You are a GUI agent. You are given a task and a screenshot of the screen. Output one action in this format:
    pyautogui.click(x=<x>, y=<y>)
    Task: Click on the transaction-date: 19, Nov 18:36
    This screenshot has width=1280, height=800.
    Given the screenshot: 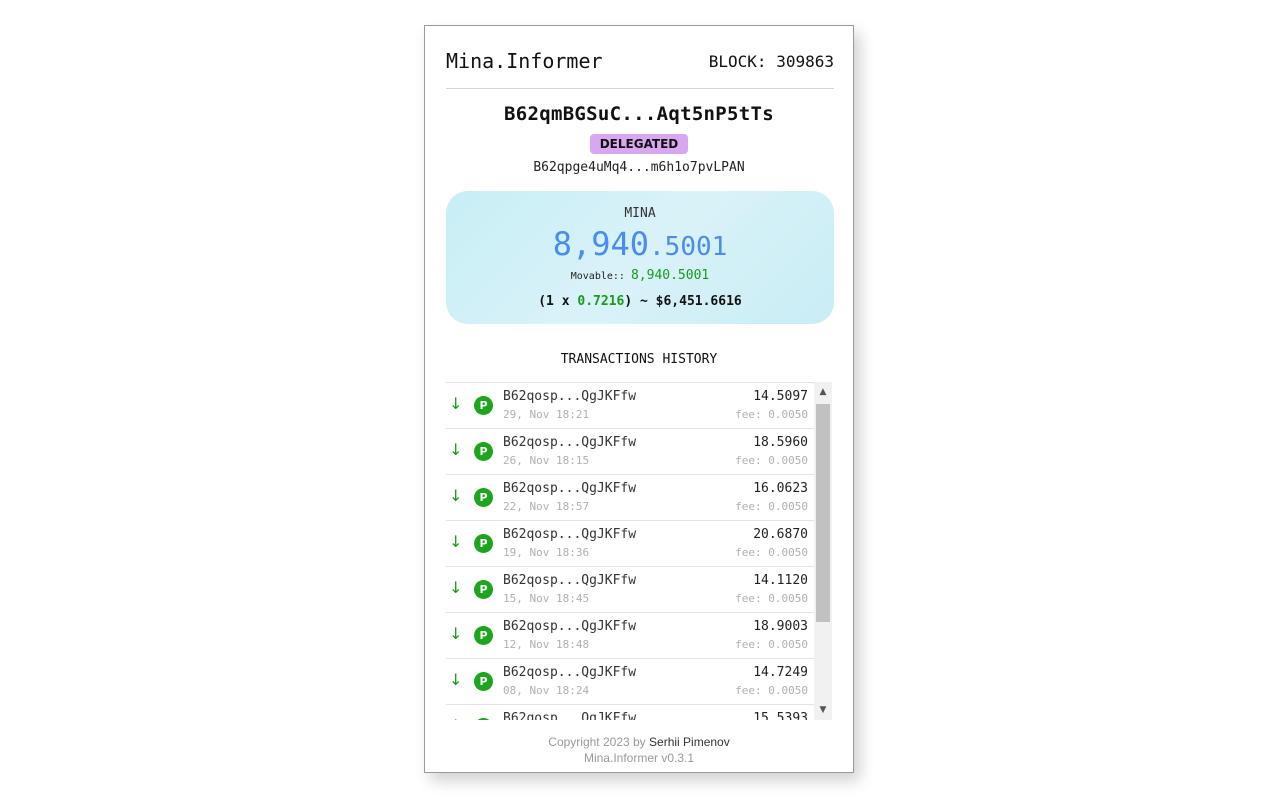 What is the action you would take?
    pyautogui.click(x=546, y=552)
    